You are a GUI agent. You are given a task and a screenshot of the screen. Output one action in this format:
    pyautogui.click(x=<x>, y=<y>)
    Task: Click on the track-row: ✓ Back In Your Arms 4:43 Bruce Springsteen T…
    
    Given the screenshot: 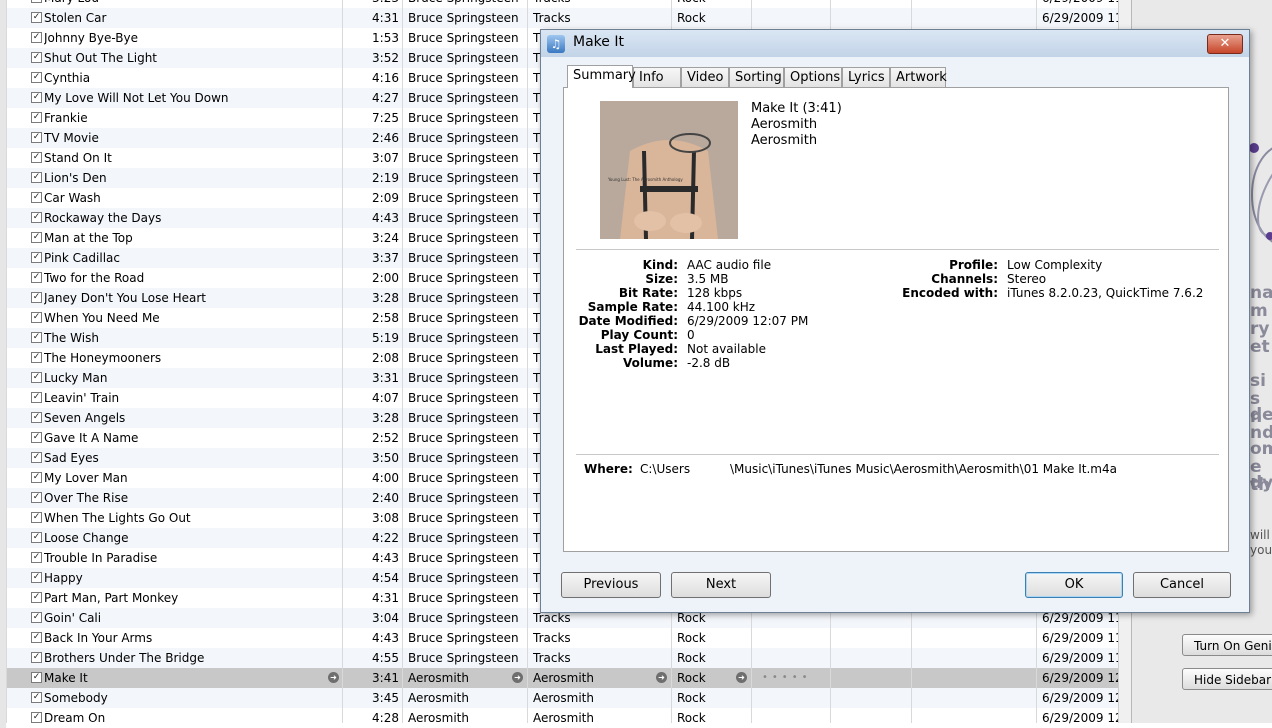 What is the action you would take?
    pyautogui.click(x=565, y=638)
    